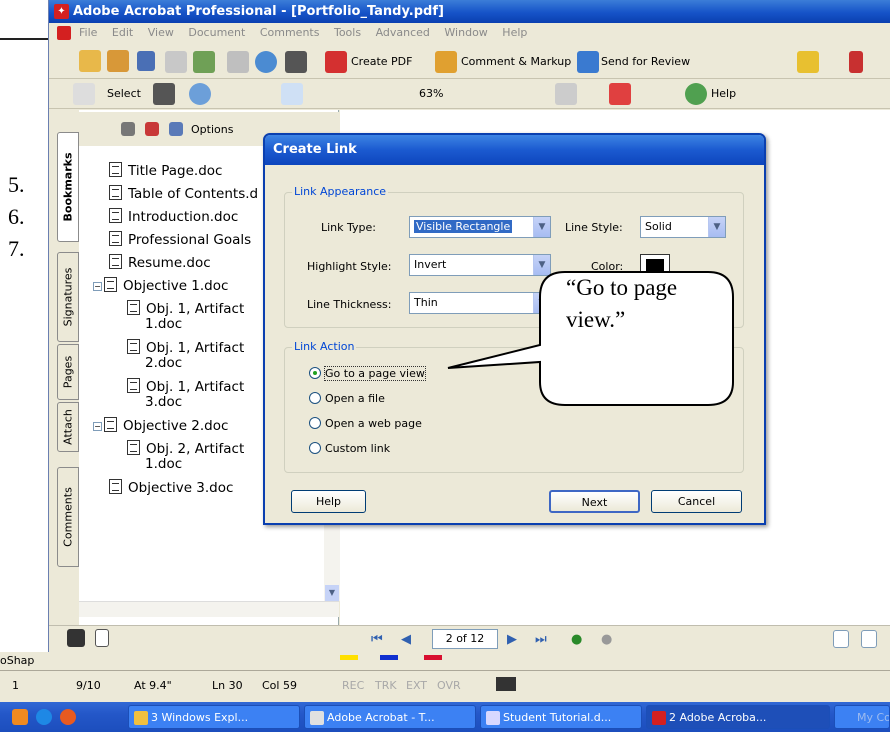 The image size is (890, 732). I want to click on line-style-select: Solid ▼, so click(683, 227).